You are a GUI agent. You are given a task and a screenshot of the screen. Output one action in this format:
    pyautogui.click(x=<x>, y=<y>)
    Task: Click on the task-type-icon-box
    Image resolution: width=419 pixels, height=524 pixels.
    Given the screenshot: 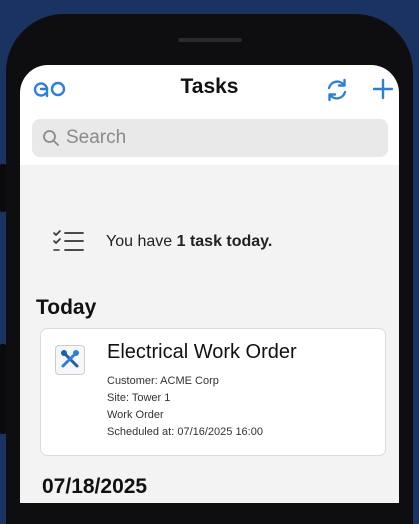 What is the action you would take?
    pyautogui.click(x=70, y=360)
    